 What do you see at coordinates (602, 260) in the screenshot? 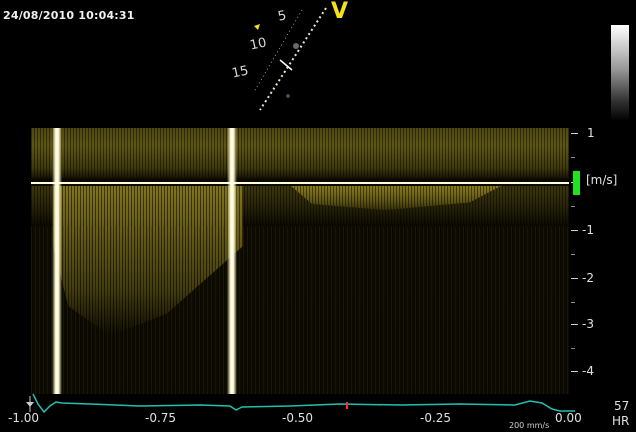
I see `velocity-scale: [m/s] 1 -1 -2 -3 -4` at bounding box center [602, 260].